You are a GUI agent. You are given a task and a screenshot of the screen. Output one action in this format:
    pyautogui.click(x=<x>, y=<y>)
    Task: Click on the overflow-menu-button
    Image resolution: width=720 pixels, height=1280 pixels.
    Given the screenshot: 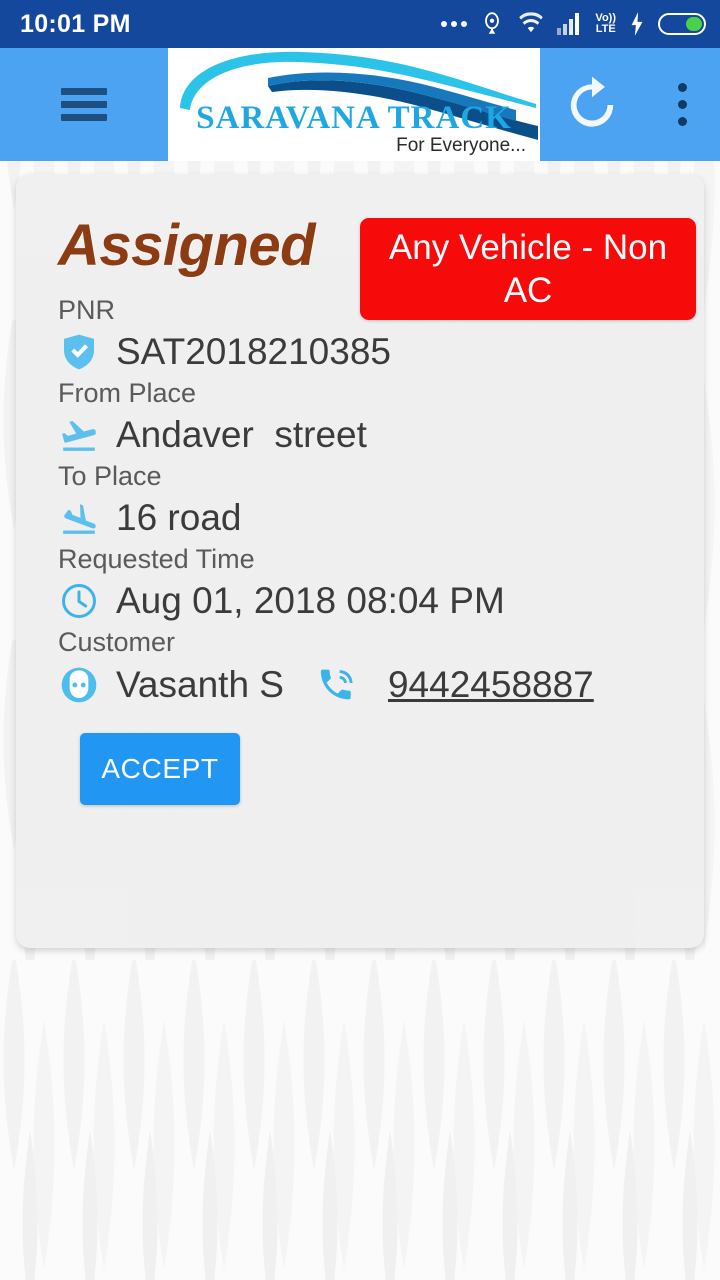 What is the action you would take?
    pyautogui.click(x=682, y=105)
    